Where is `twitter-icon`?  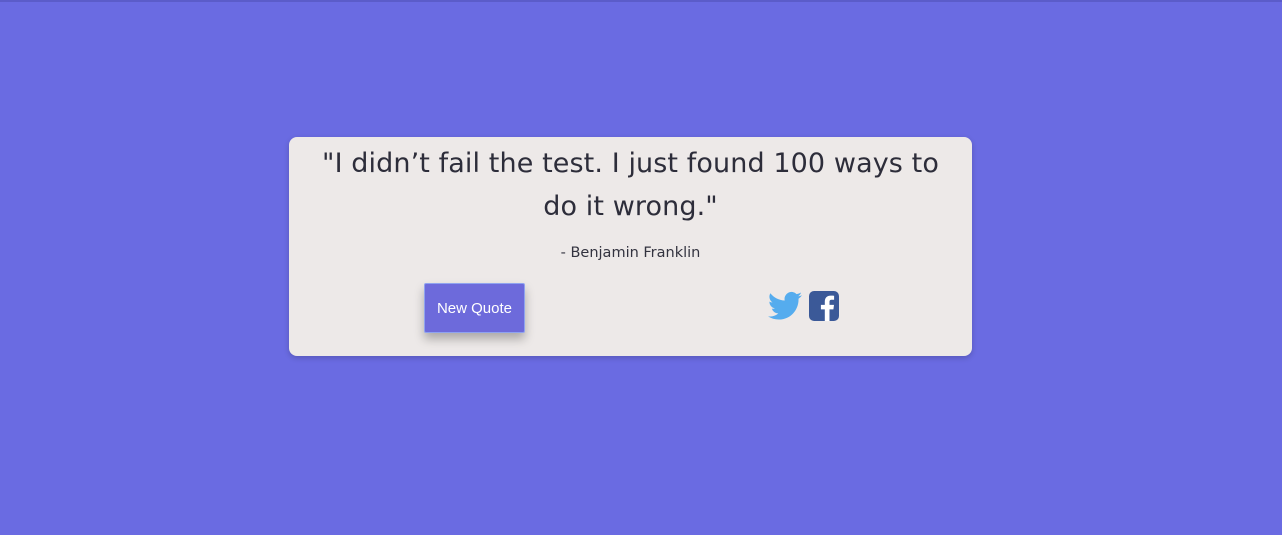 twitter-icon is located at coordinates (785, 308).